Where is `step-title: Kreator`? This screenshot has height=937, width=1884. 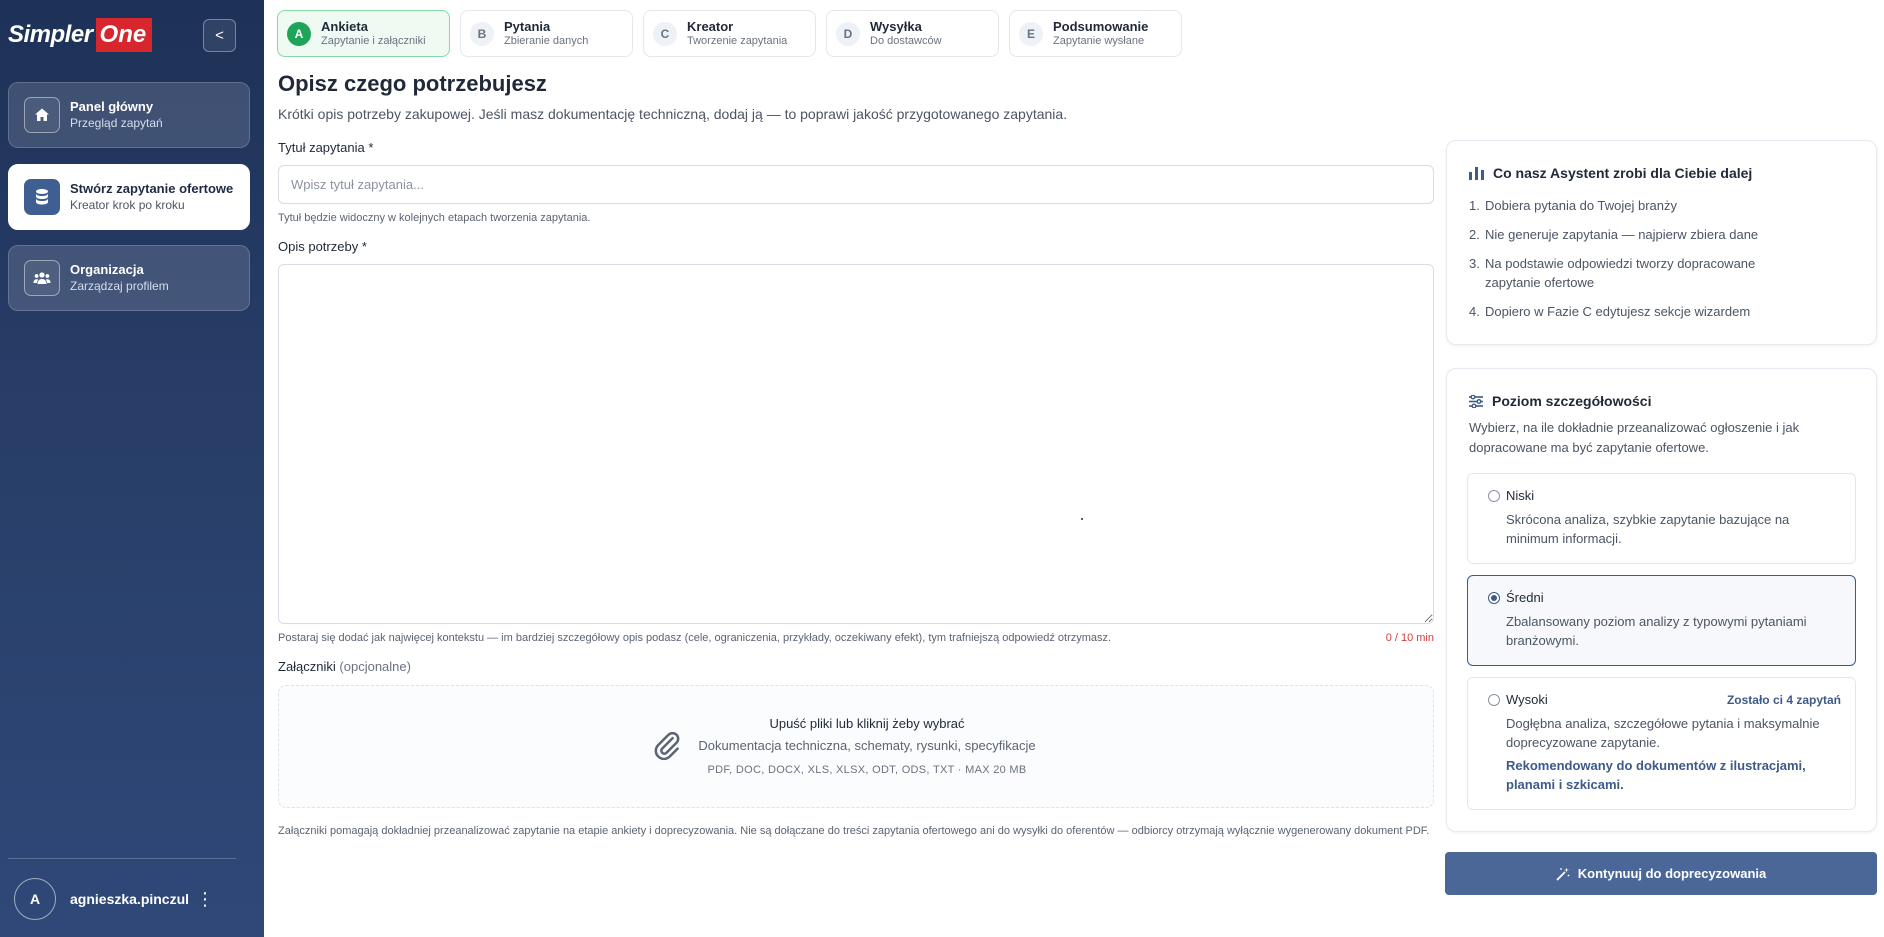 step-title: Kreator is located at coordinates (710, 26).